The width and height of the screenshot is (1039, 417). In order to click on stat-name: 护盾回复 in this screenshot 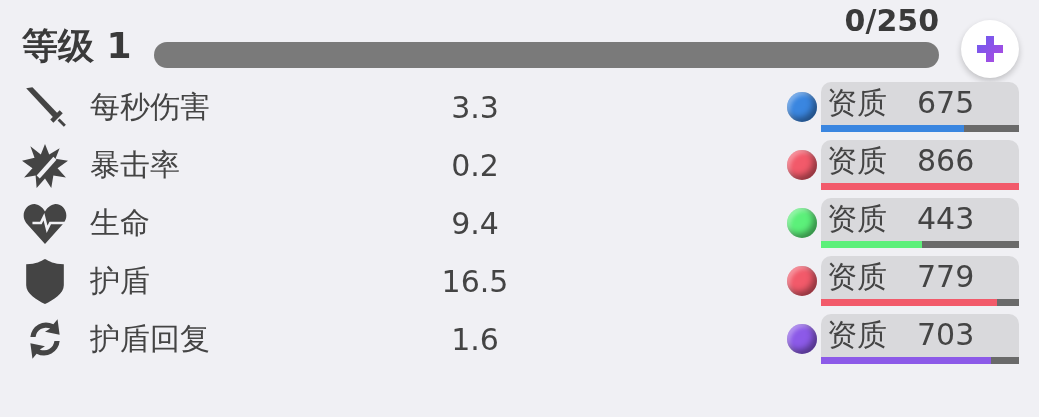, I will do `click(150, 338)`.